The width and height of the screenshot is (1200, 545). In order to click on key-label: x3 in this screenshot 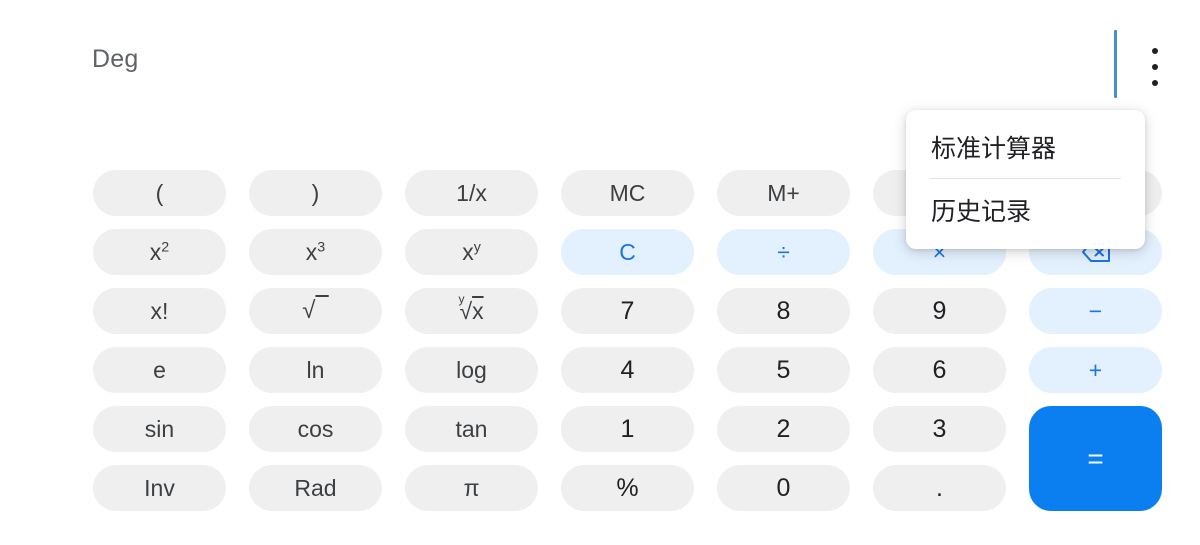, I will do `click(315, 251)`.